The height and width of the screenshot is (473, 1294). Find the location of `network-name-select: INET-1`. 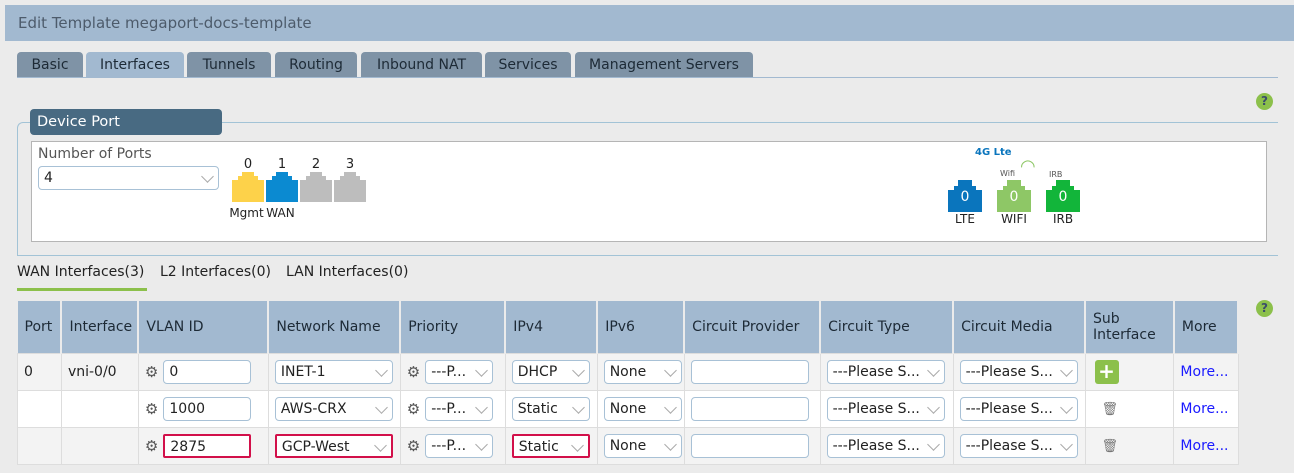

network-name-select: INET-1 is located at coordinates (333, 371).